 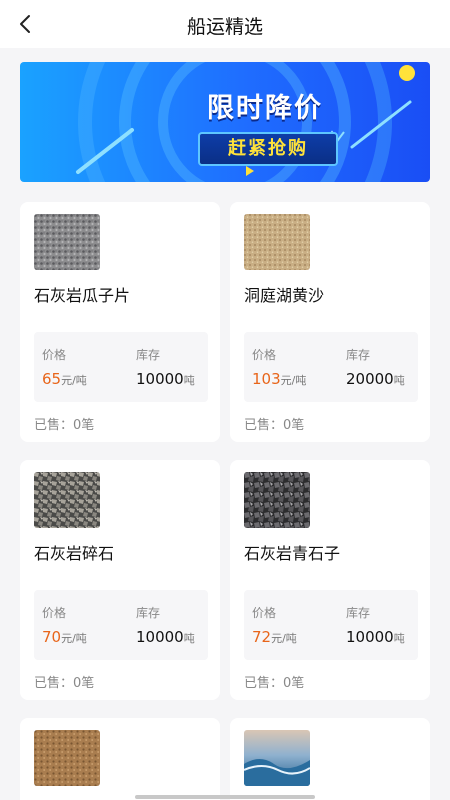 I want to click on product-info-box: 价格 库存 65元/吨 10000吨, so click(x=121, y=367).